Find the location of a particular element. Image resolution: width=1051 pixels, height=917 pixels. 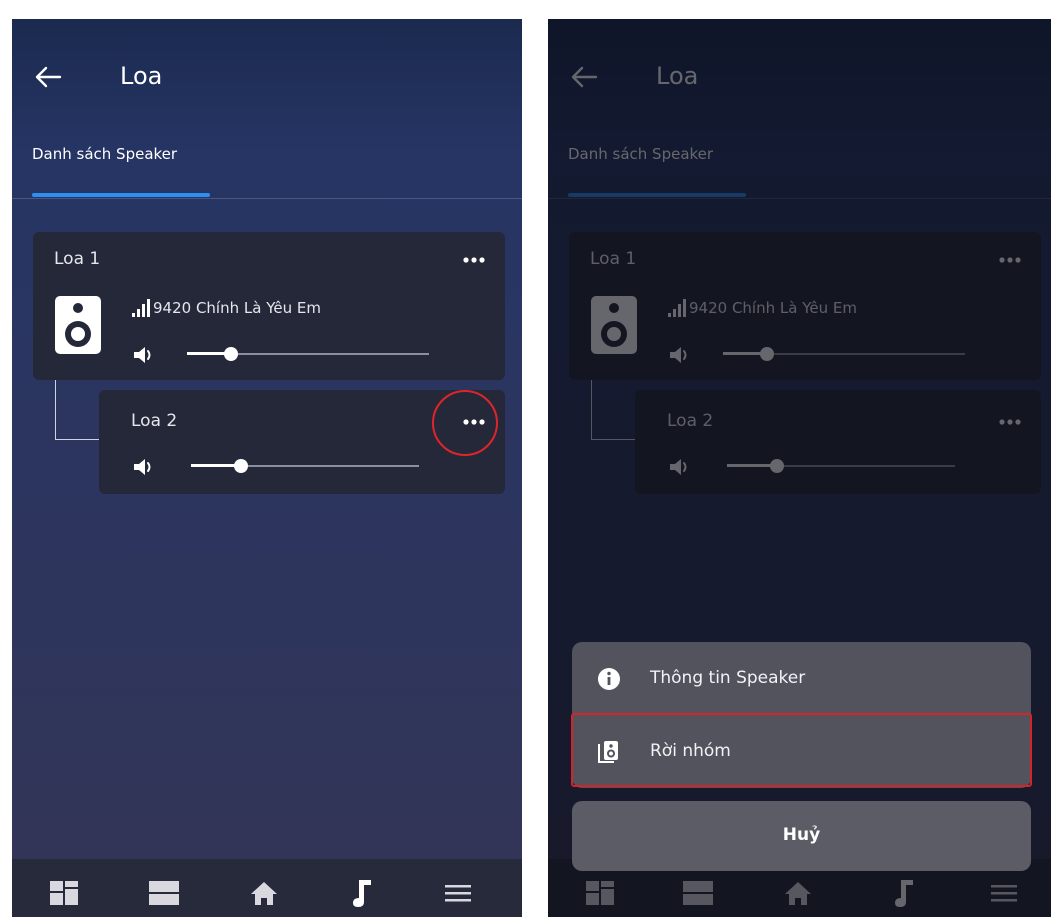

dashboard-icon is located at coordinates (64, 893).